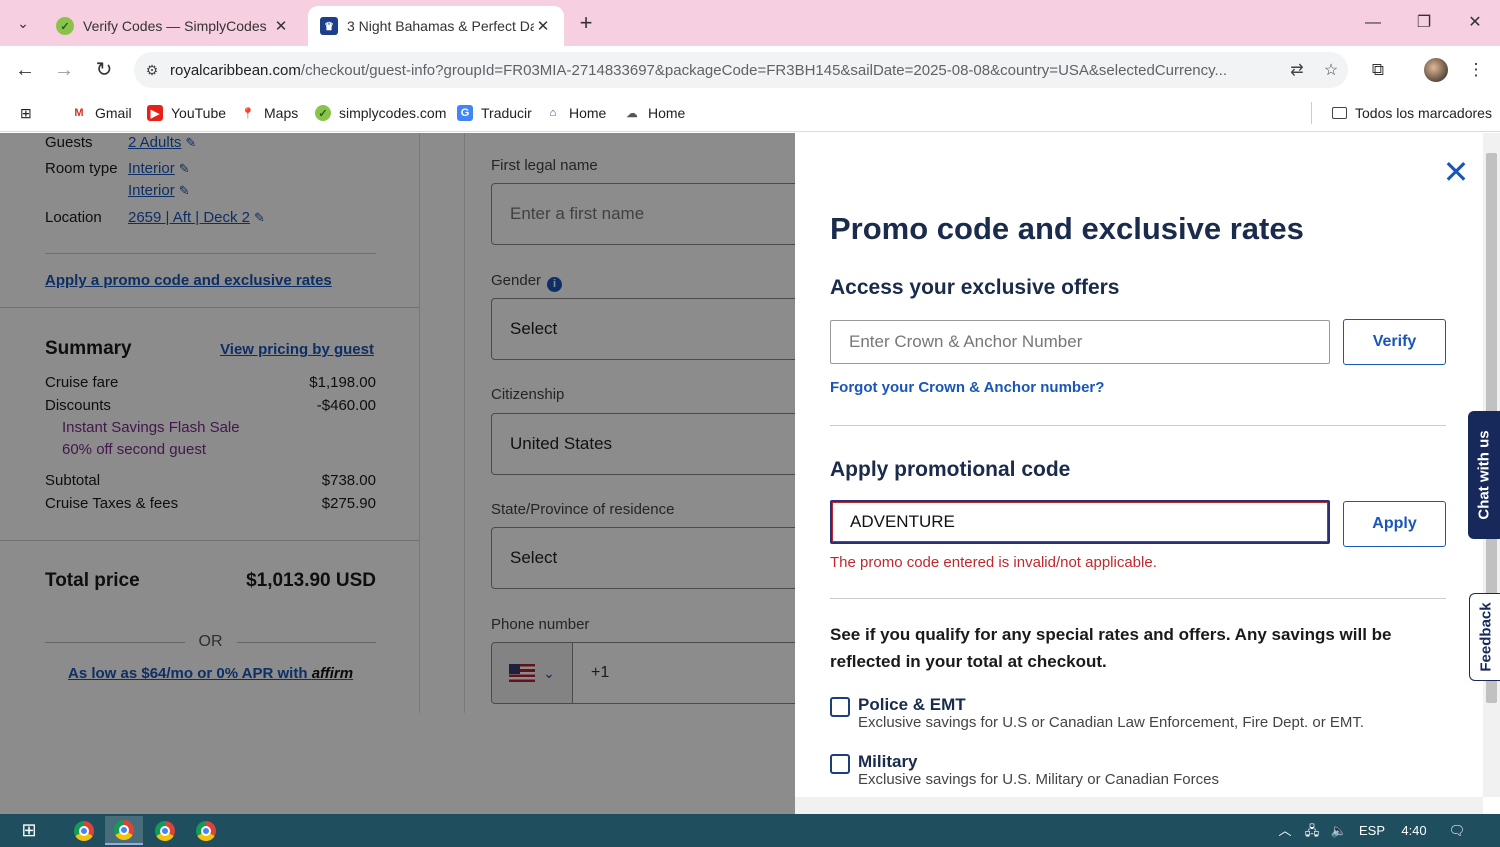  I want to click on forward-icon: →, so click(64, 70).